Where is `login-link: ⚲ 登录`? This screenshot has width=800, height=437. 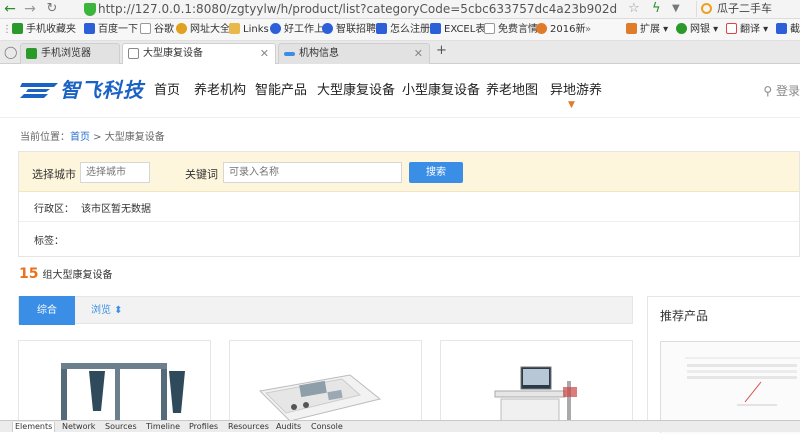 login-link: ⚲ 登录 is located at coordinates (781, 90).